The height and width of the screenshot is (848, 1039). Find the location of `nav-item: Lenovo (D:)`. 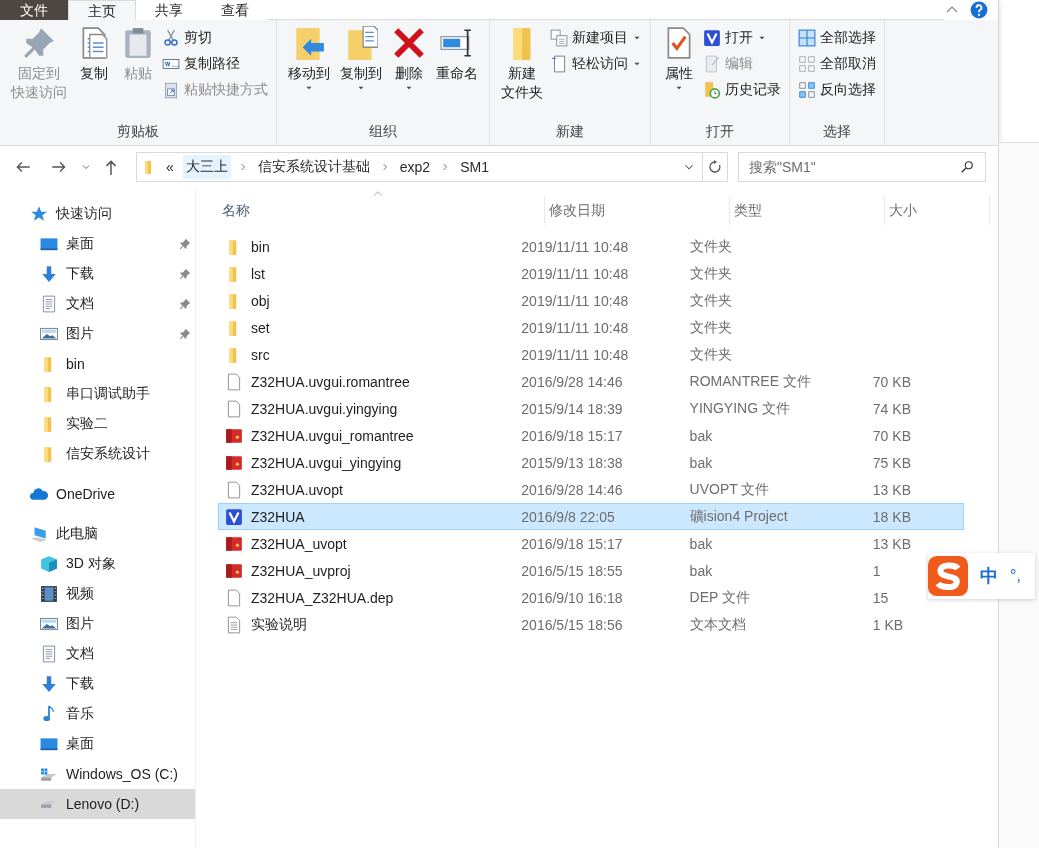

nav-item: Lenovo (D:) is located at coordinates (97, 804).